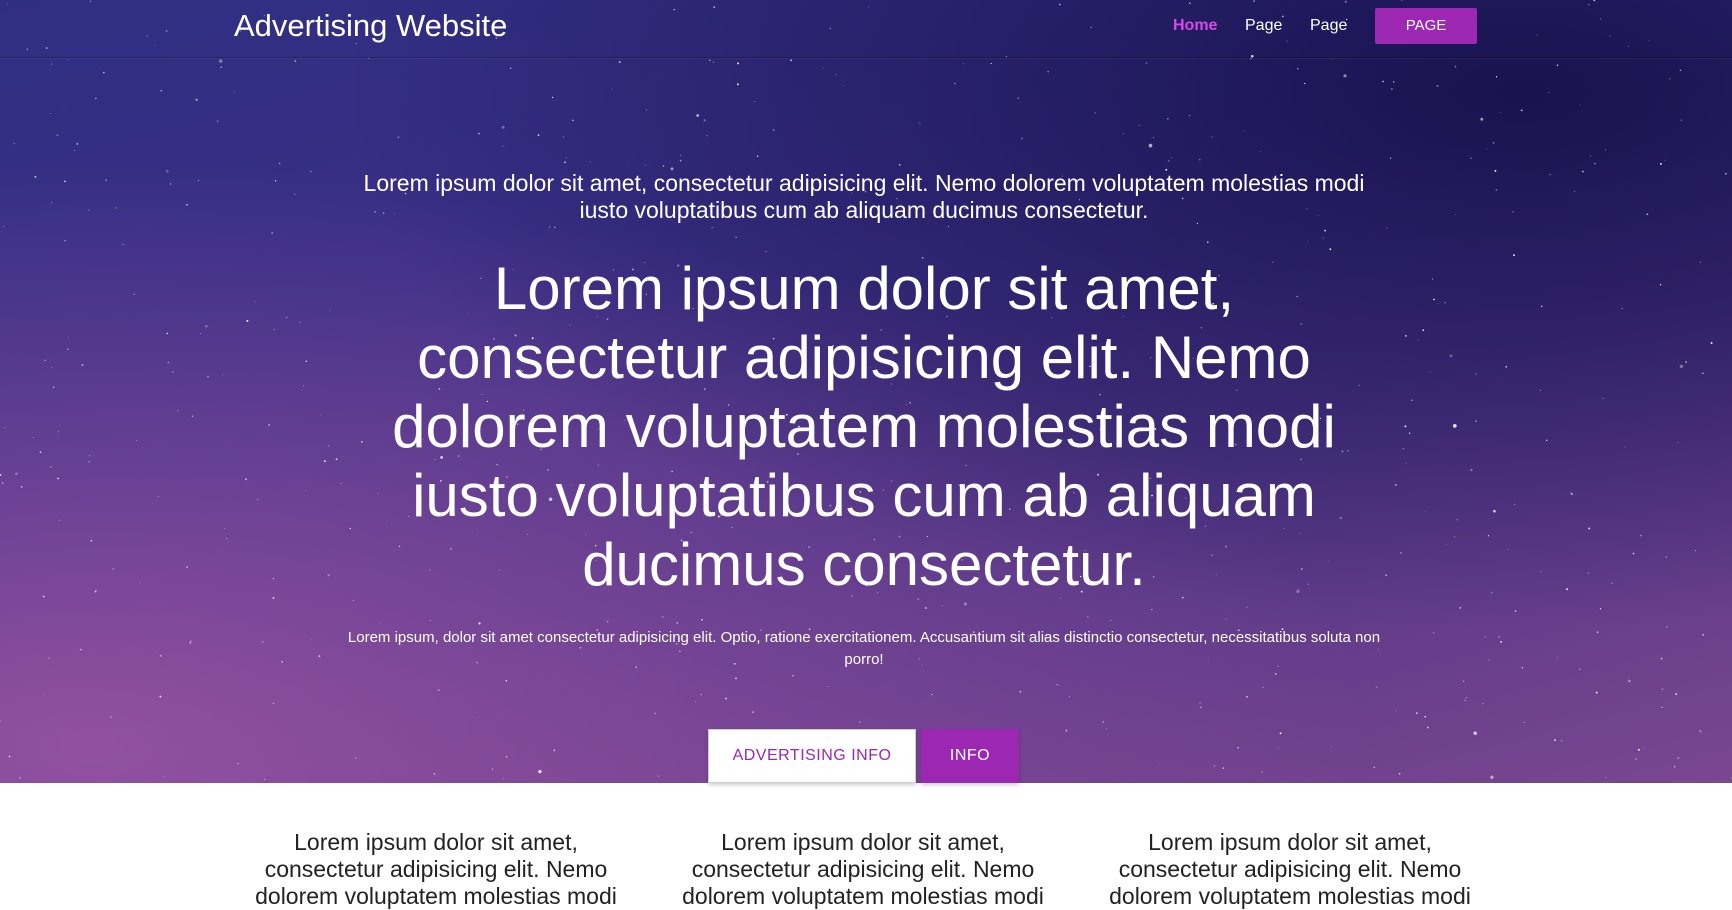 The height and width of the screenshot is (910, 1732). Describe the element at coordinates (970, 756) in the screenshot. I see `info-button: INFO` at that location.